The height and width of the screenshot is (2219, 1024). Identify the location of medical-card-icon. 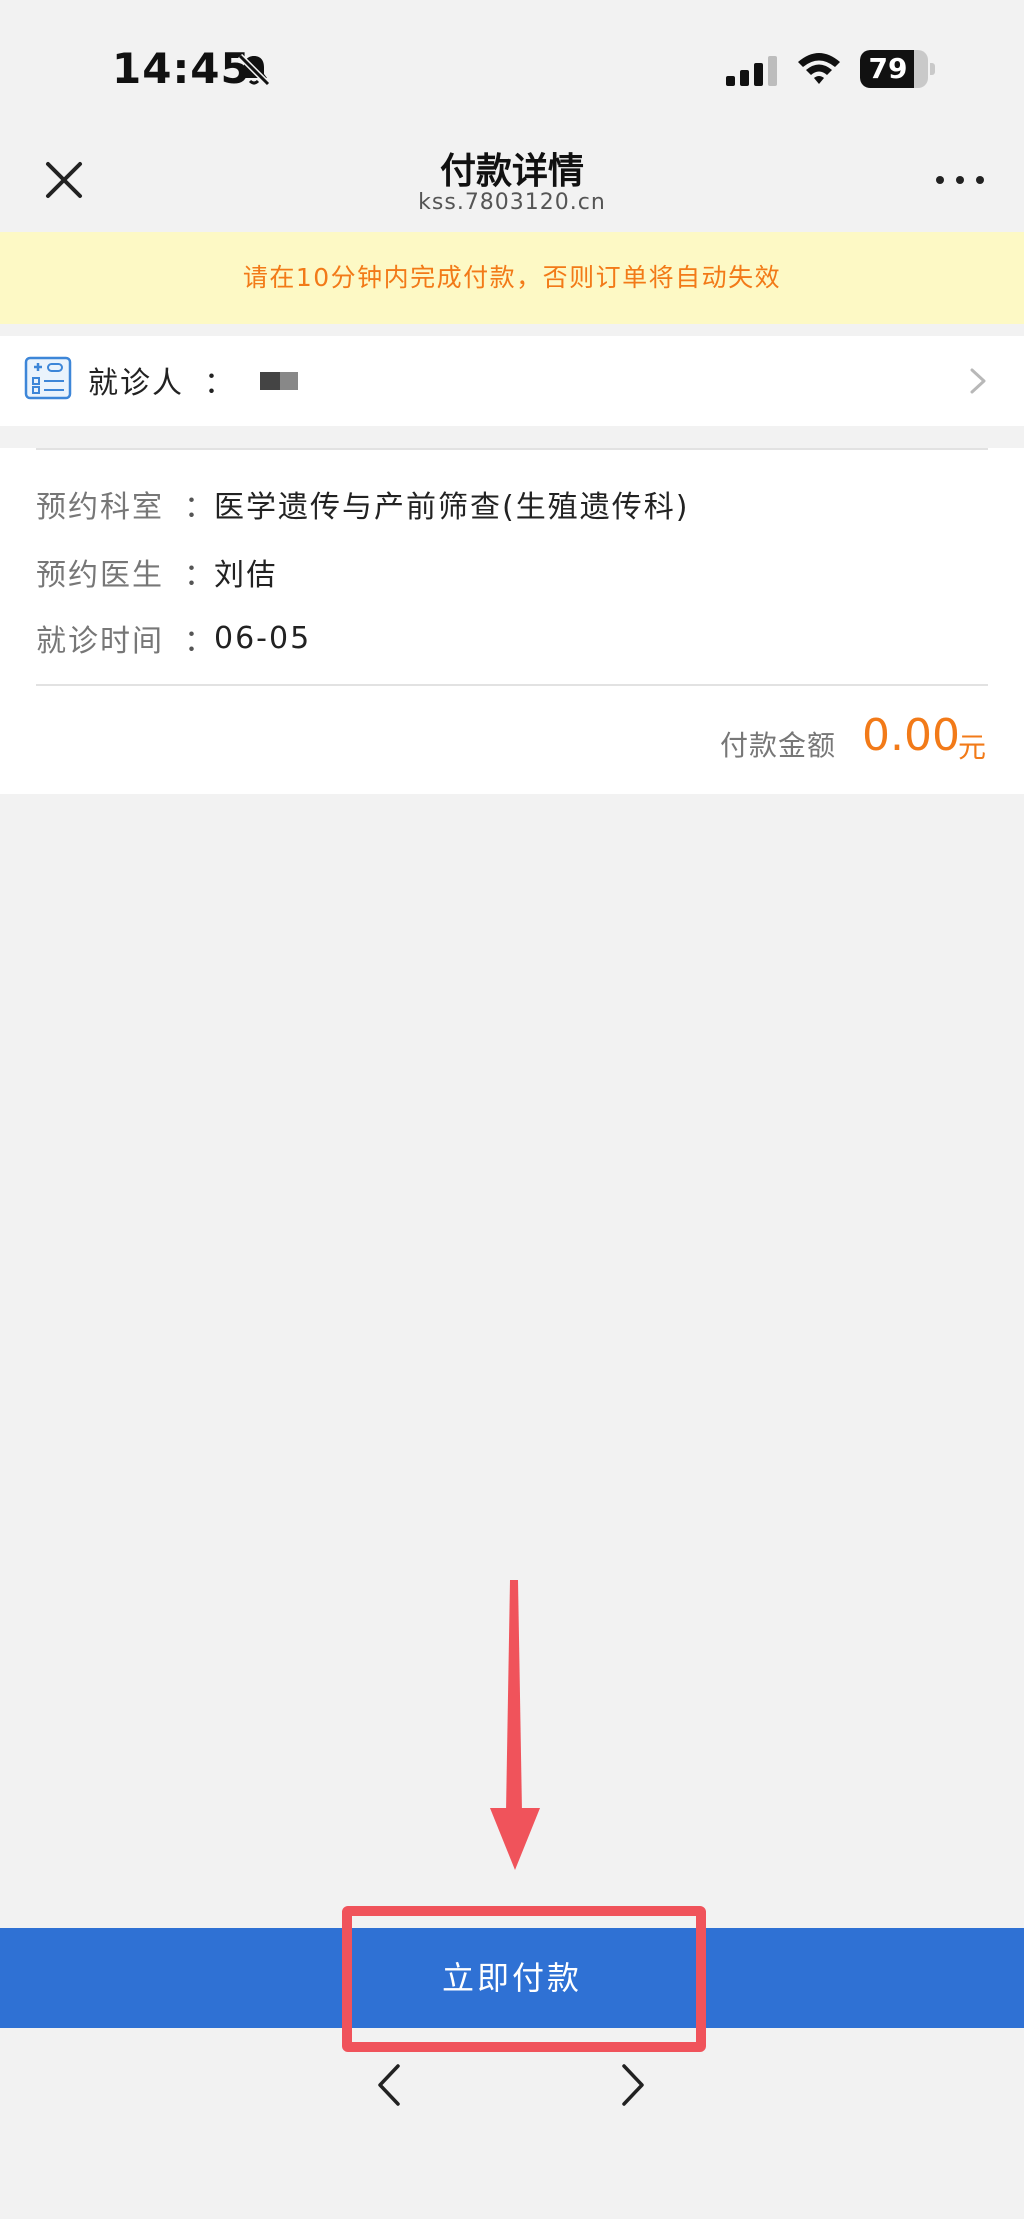
(48, 378).